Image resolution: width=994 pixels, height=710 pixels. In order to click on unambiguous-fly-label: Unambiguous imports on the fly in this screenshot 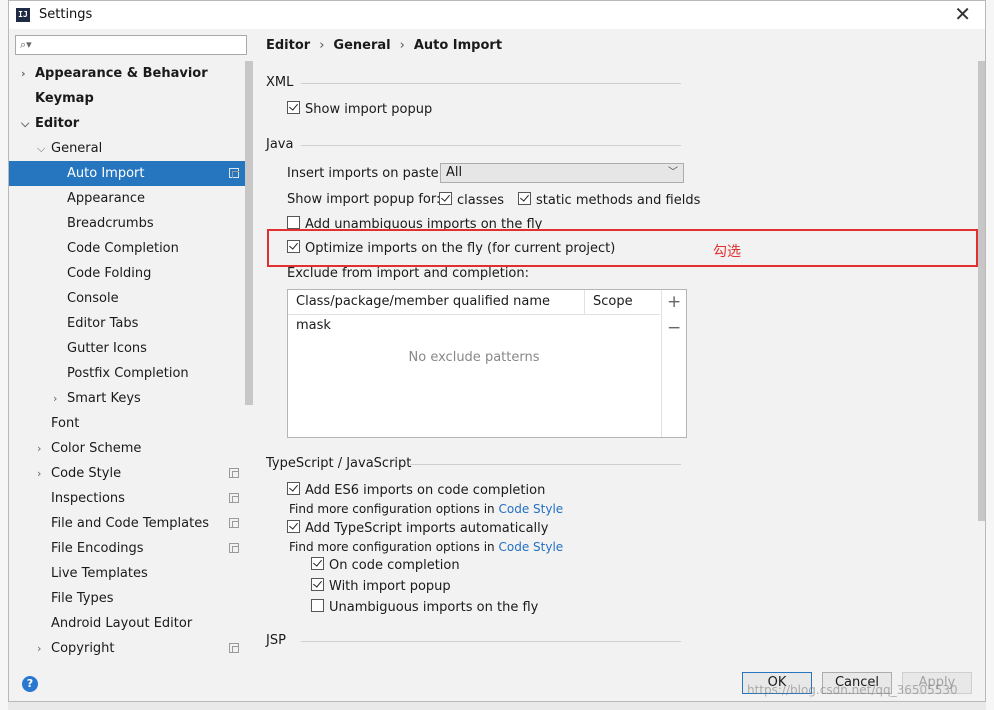, I will do `click(434, 607)`.